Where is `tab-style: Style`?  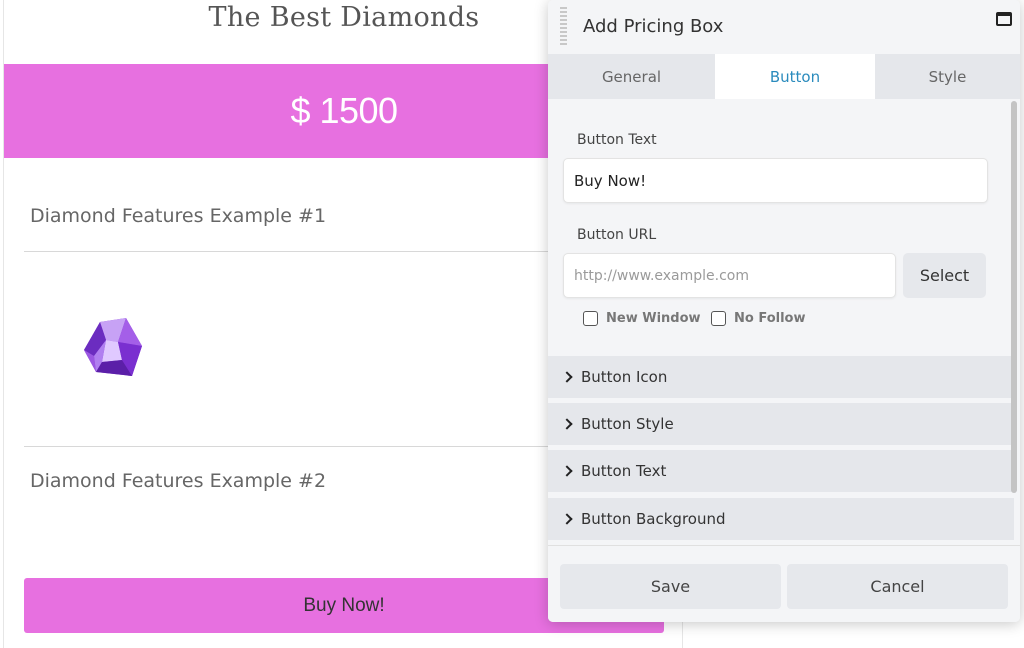
tab-style: Style is located at coordinates (947, 76).